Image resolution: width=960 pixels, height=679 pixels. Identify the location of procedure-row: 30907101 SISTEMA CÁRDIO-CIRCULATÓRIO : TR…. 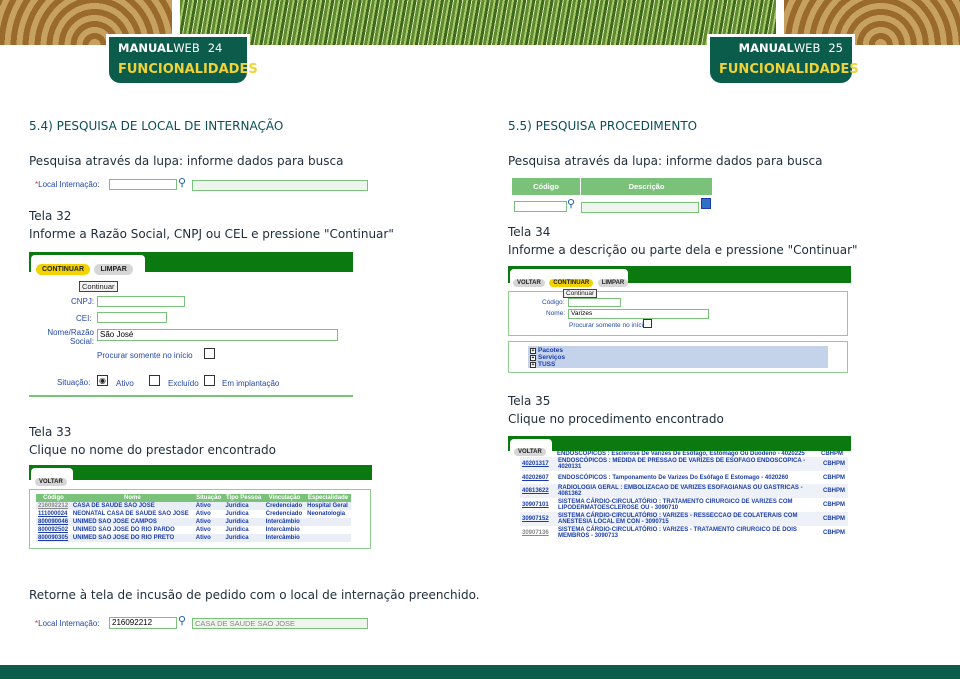
(684, 505).